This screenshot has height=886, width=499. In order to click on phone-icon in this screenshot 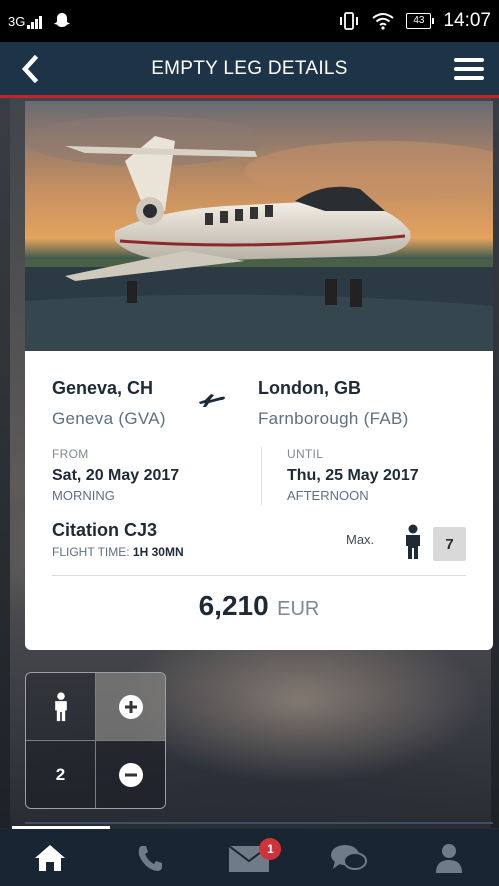, I will do `click(150, 858)`.